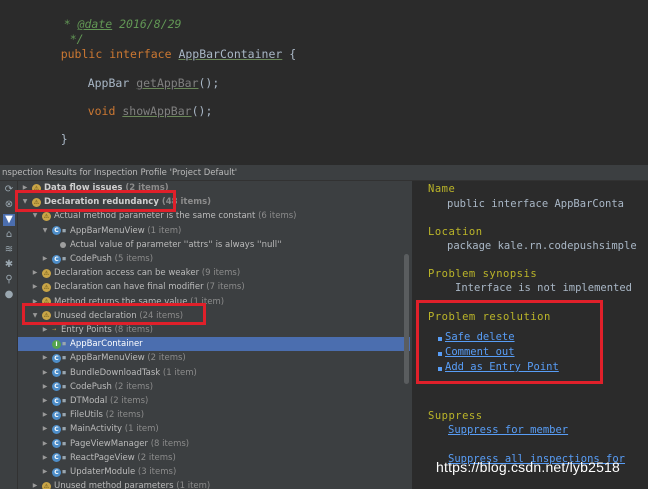  Describe the element at coordinates (86, 330) in the screenshot. I see `tree-row-text: Entry Points` at that location.